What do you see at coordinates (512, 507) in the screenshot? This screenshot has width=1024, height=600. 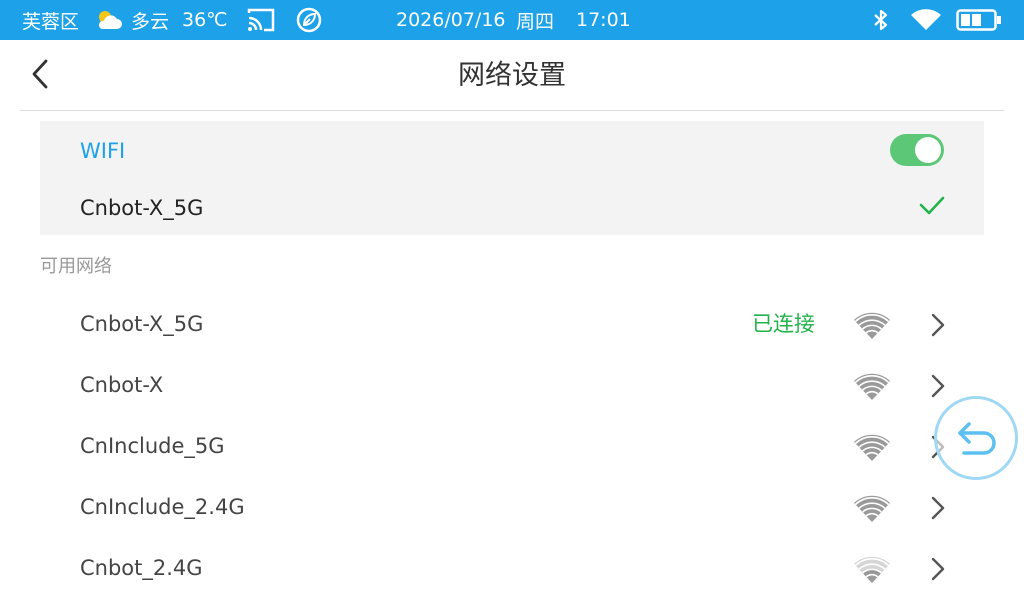 I see `network-row: CnInclude_2.4G` at bounding box center [512, 507].